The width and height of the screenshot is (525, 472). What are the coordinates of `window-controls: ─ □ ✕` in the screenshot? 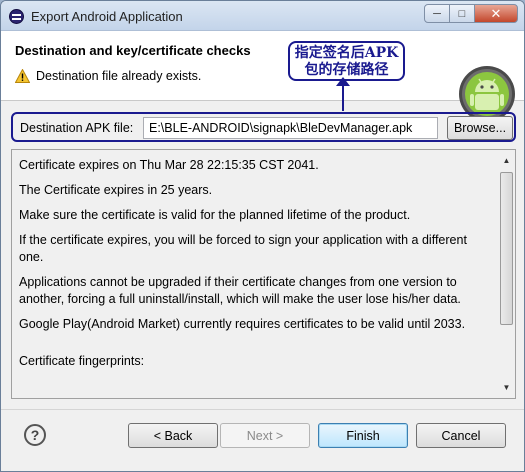 It's located at (471, 13).